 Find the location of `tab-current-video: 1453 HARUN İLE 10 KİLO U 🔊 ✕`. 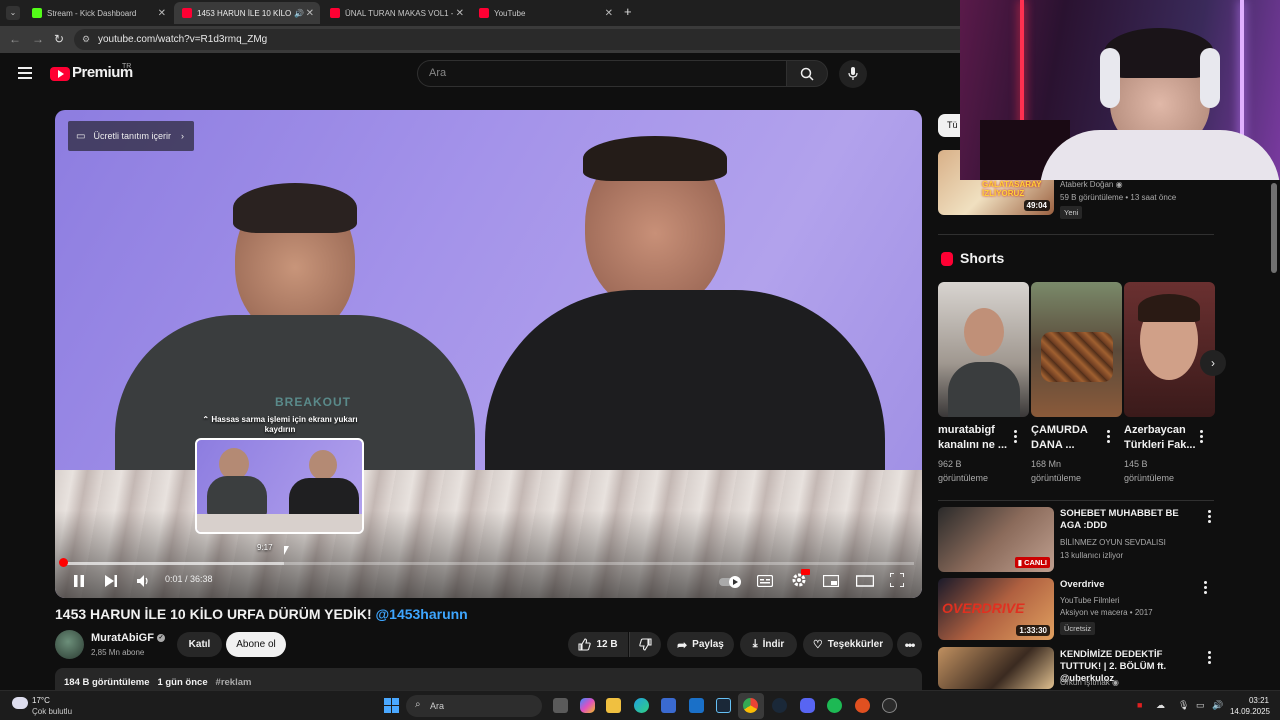

tab-current-video: 1453 HARUN İLE 10 KİLO U 🔊 ✕ is located at coordinates (247, 13).